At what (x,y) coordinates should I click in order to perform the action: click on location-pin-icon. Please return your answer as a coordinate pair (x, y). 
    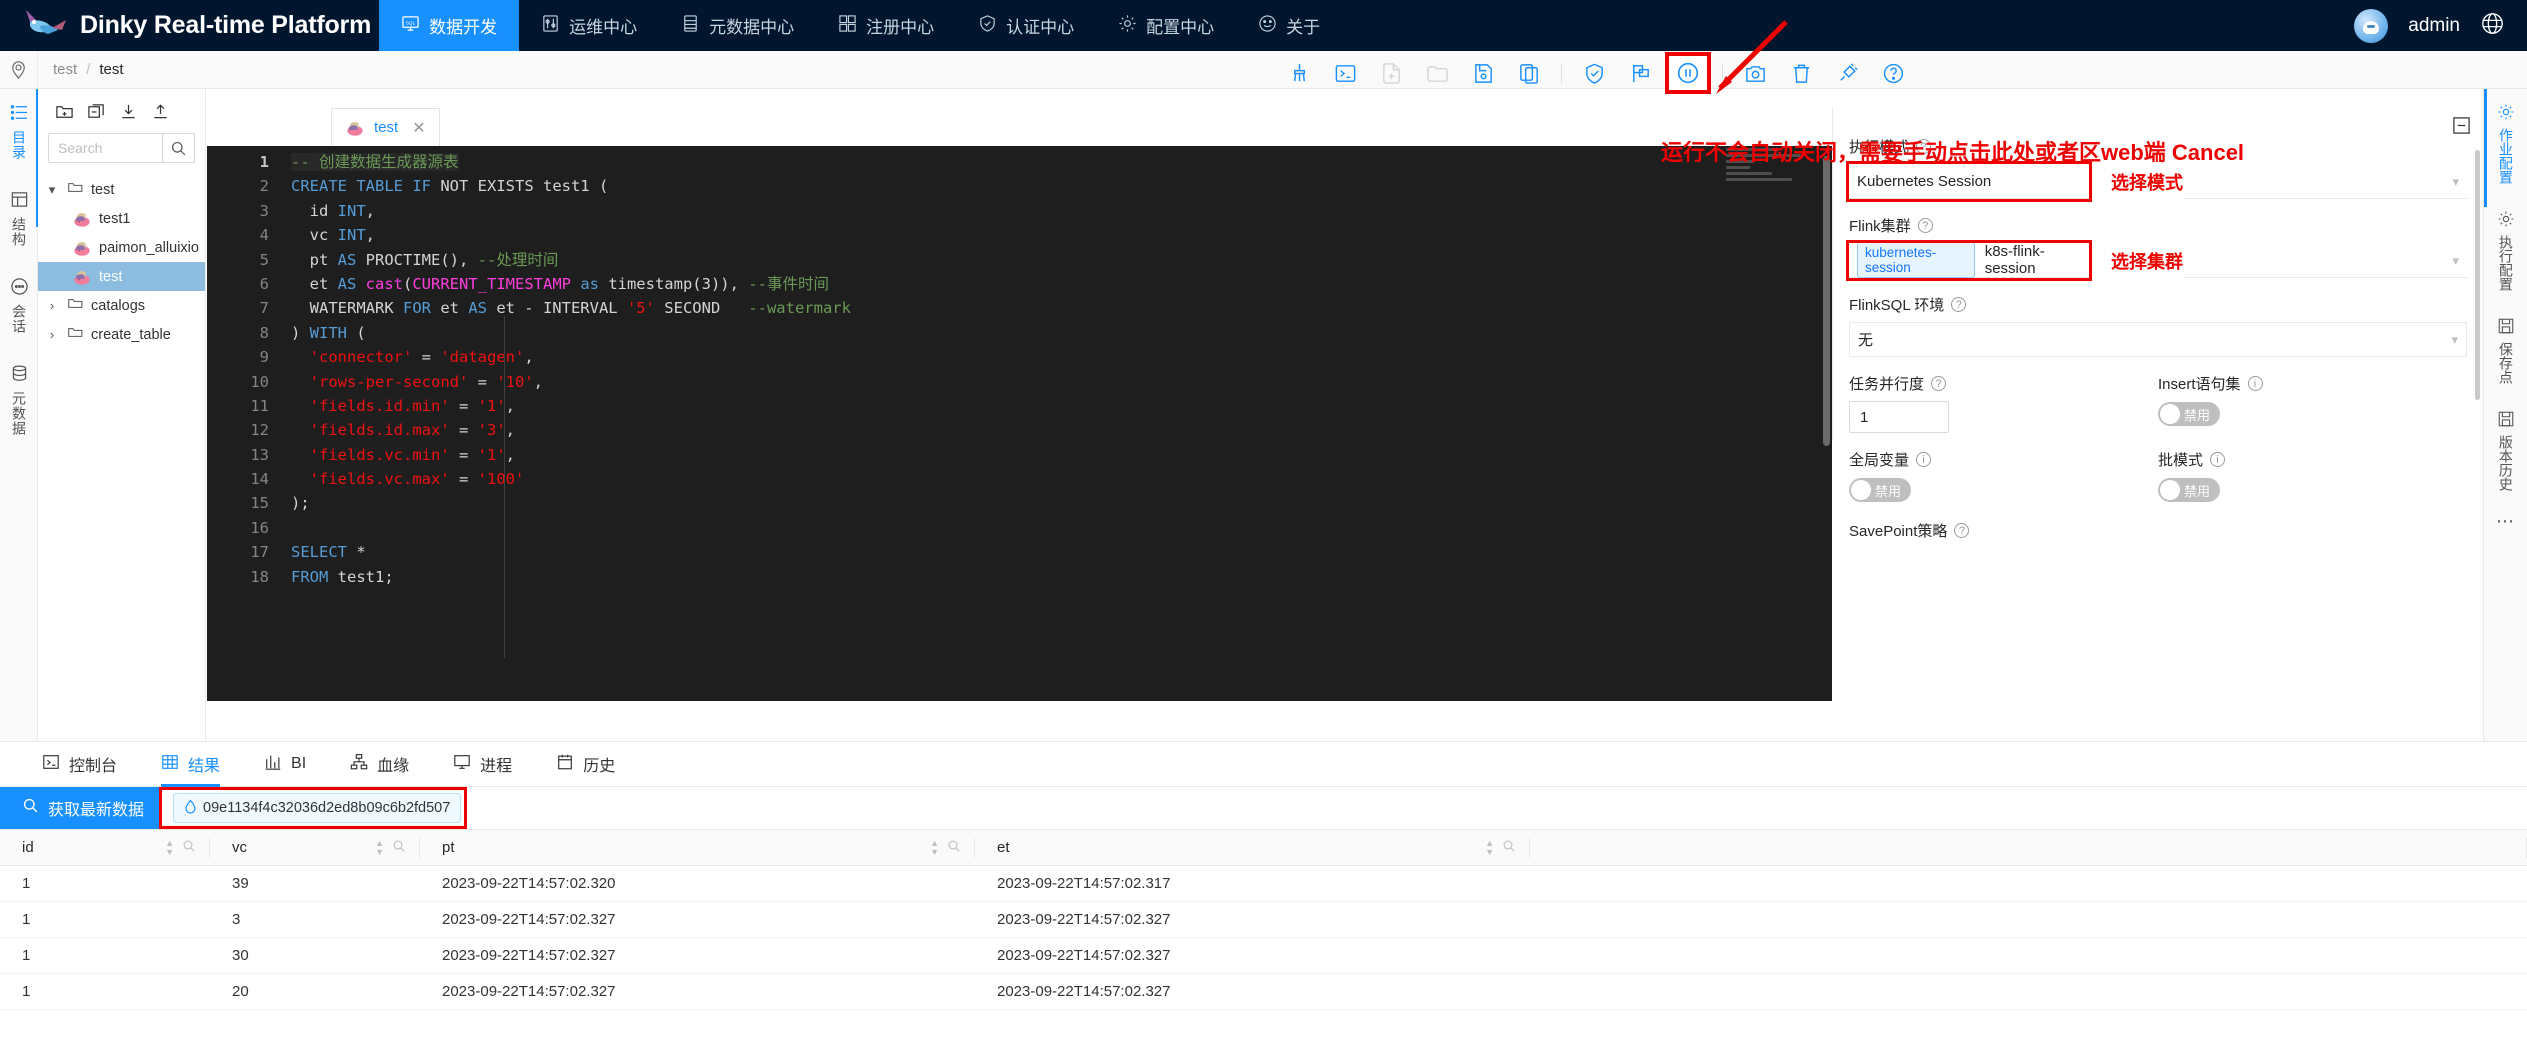
    Looking at the image, I should click on (19, 69).